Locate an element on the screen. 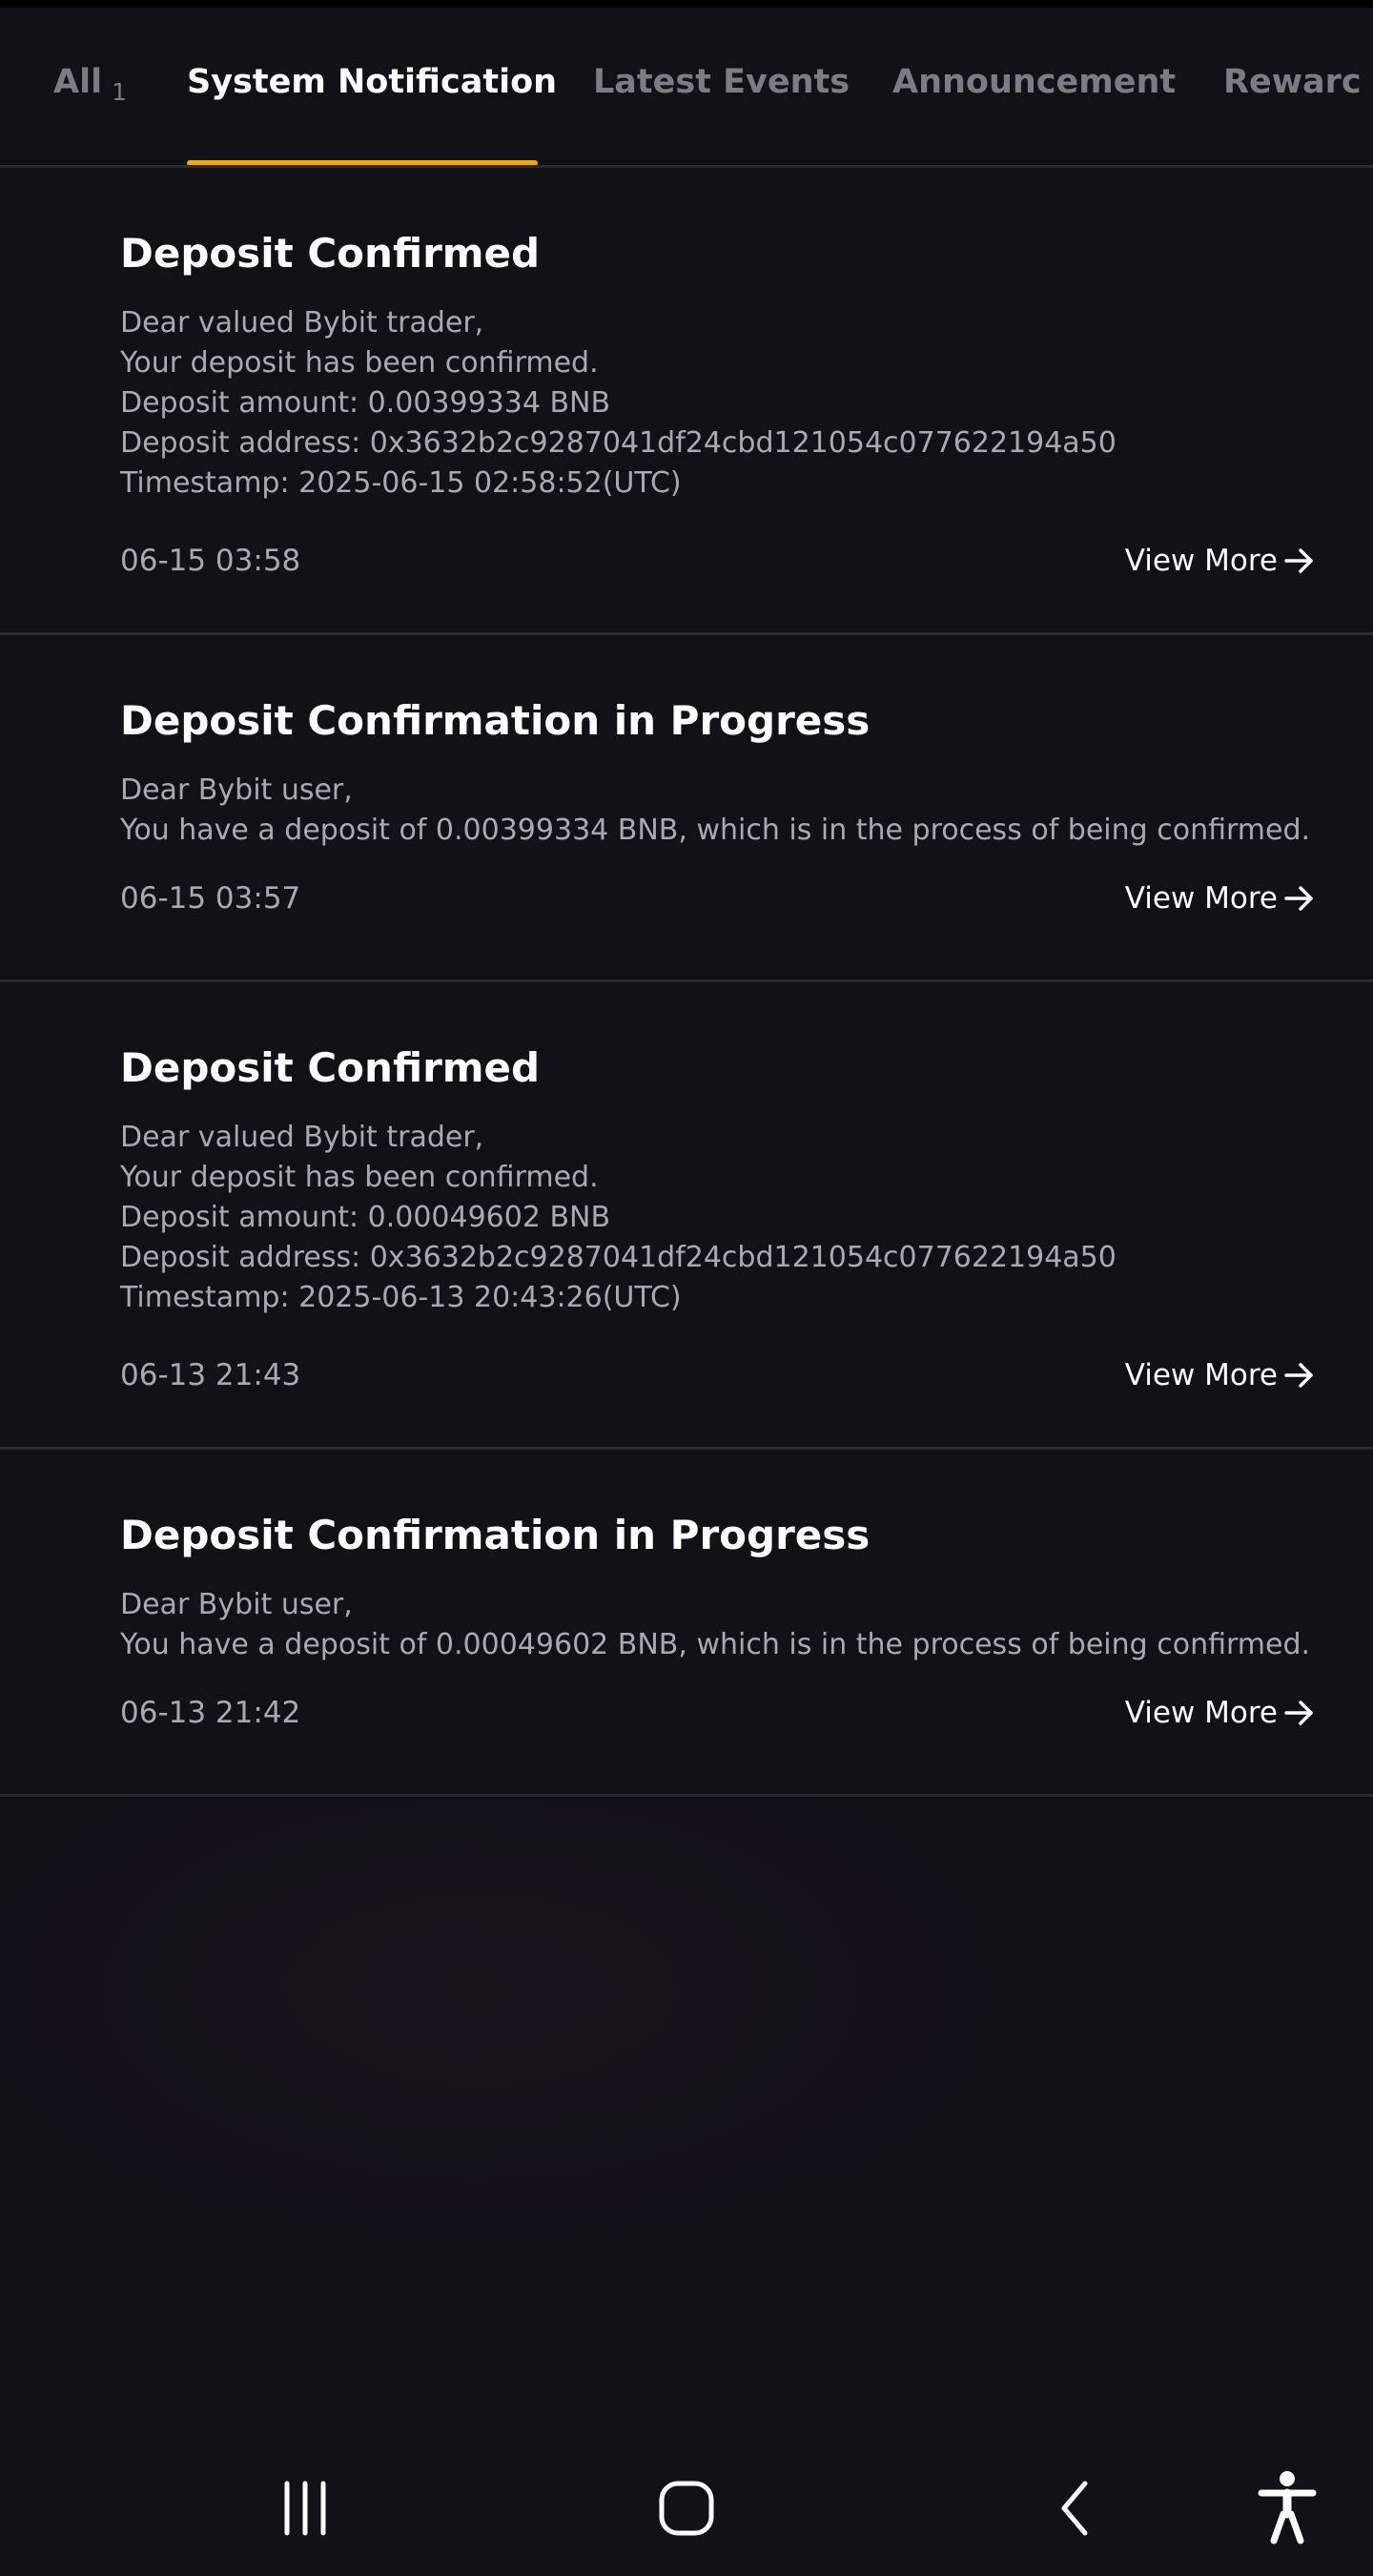 This screenshot has height=2576, width=1373. home-icon is located at coordinates (686, 2508).